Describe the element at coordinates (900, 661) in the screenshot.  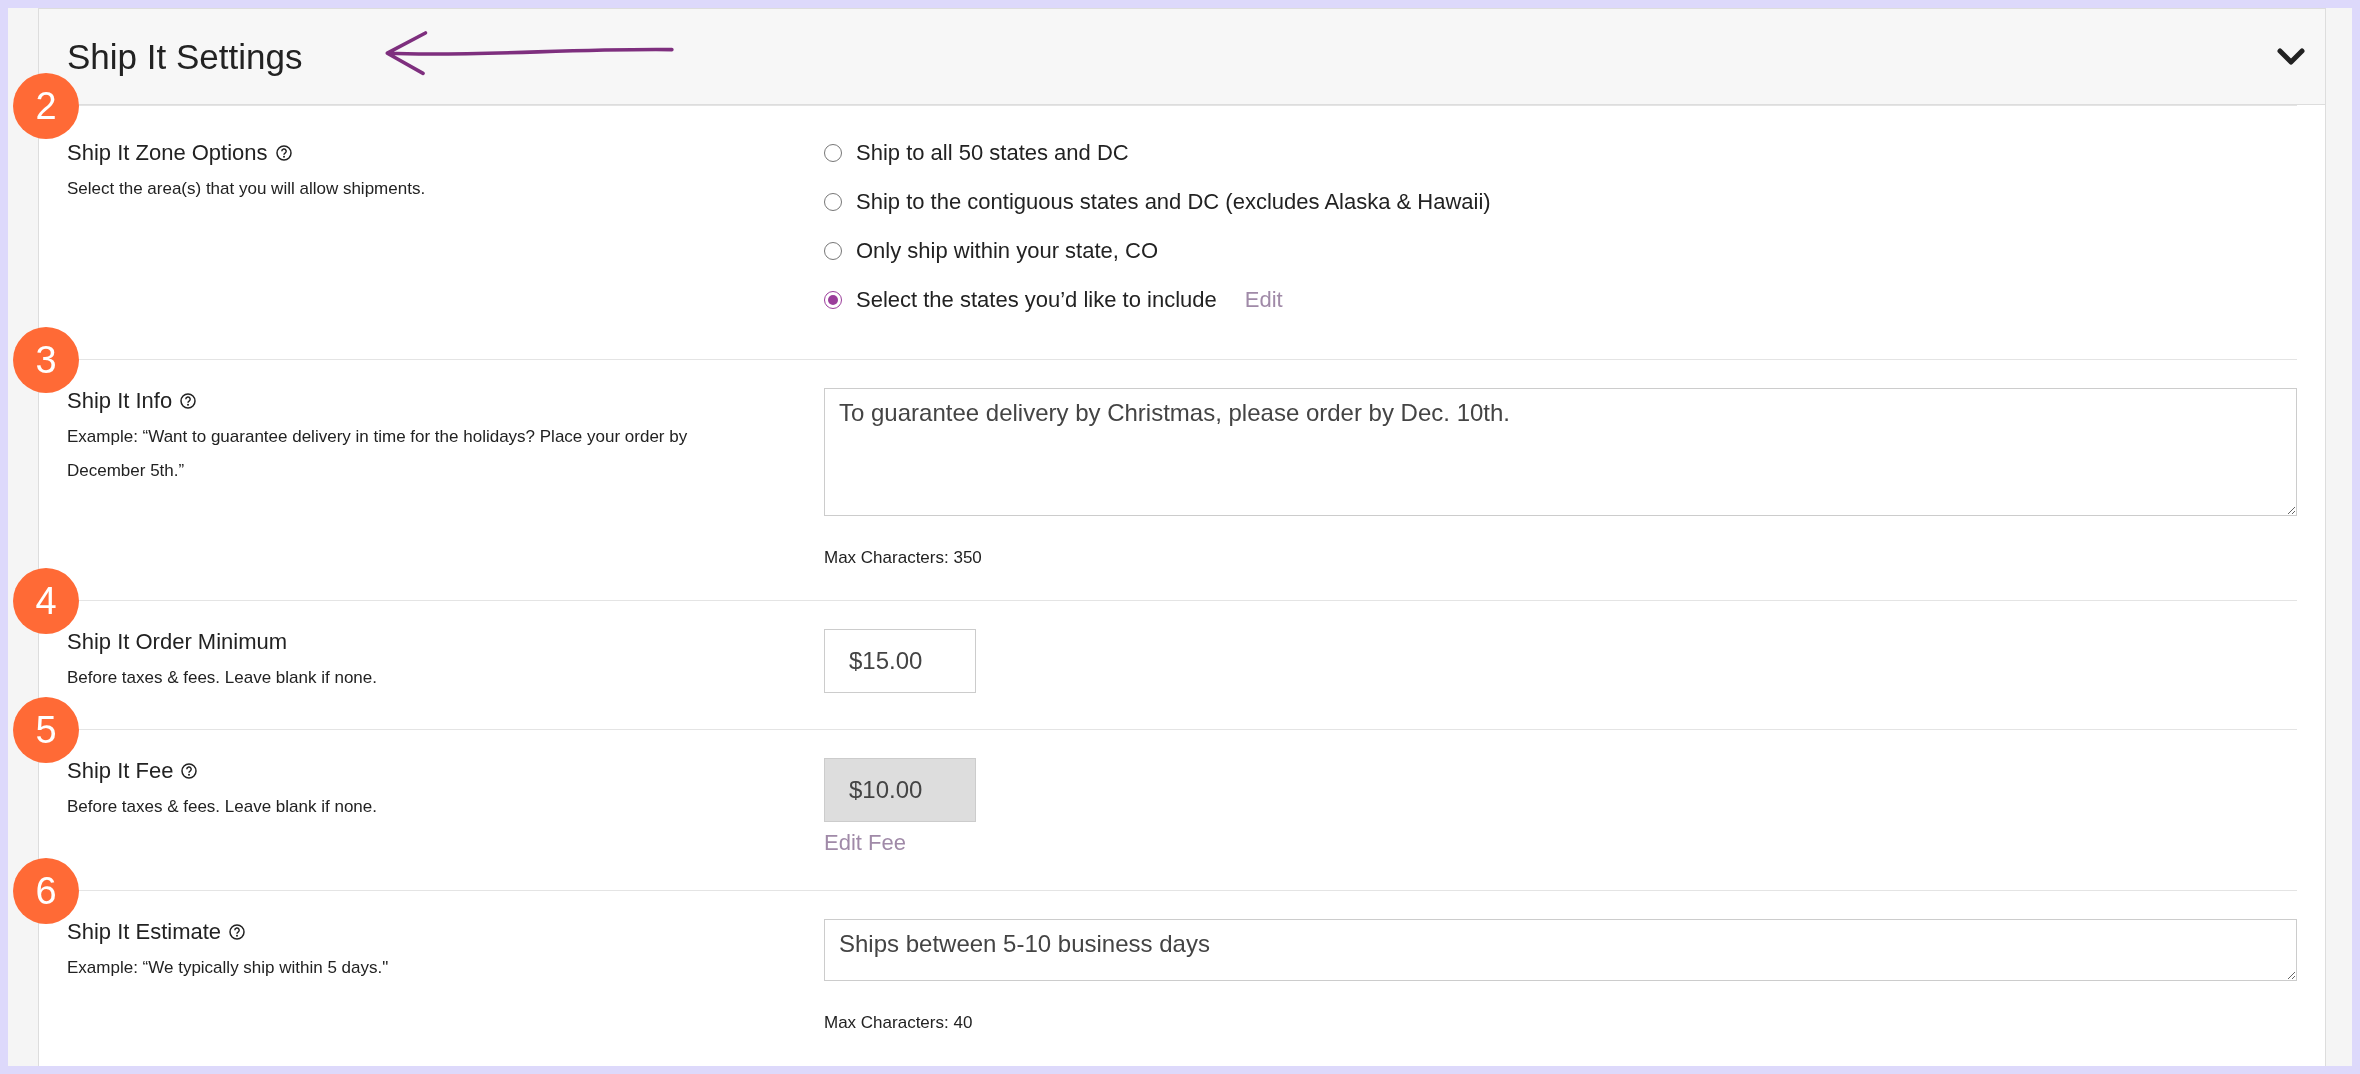
I see `amount-field: $15.00` at that location.